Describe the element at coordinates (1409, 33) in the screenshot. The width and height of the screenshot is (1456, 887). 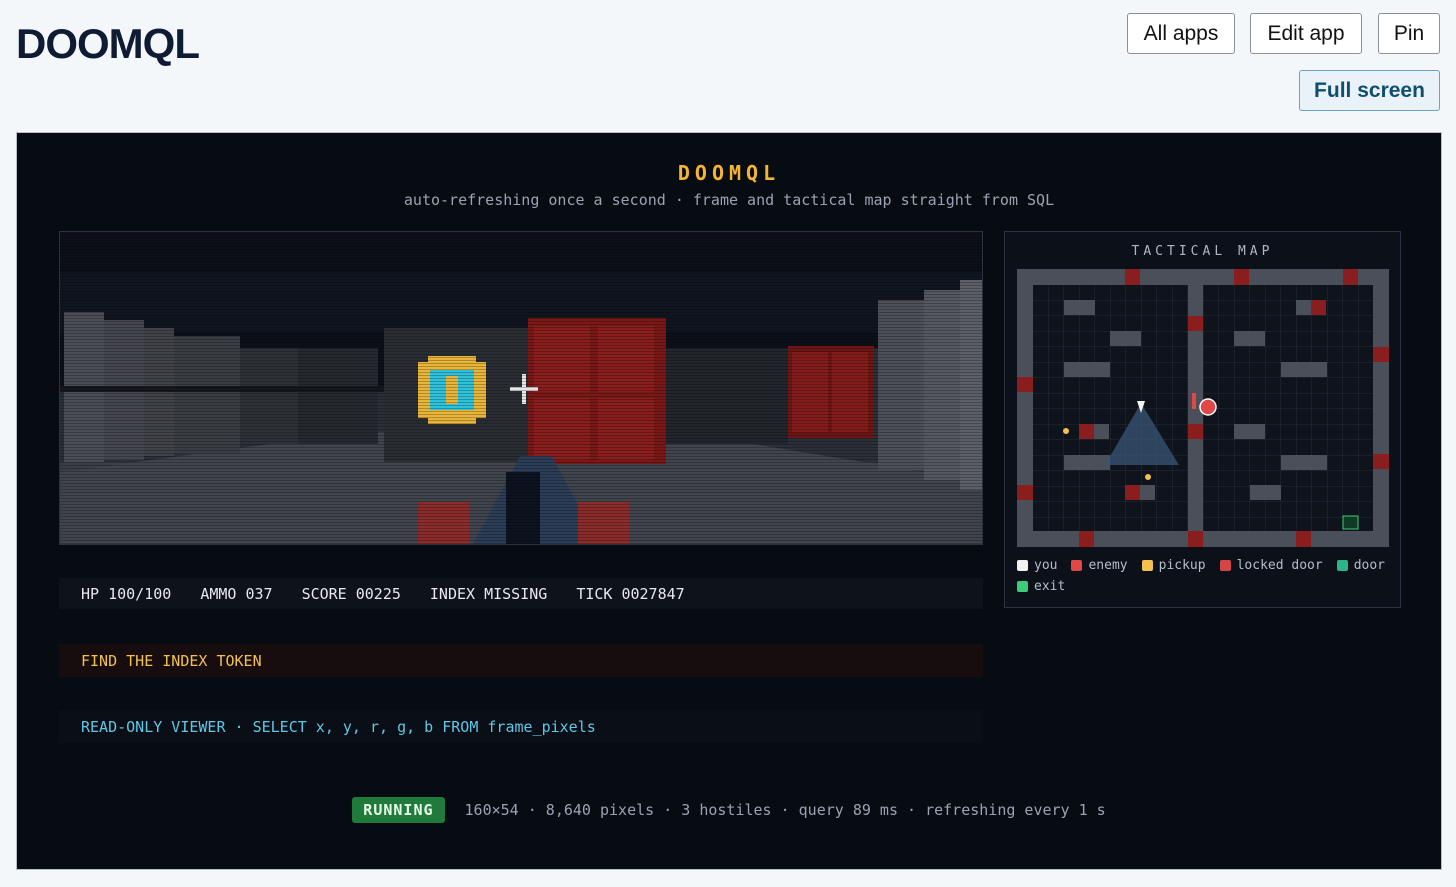
I see `pin-button: Pin` at that location.